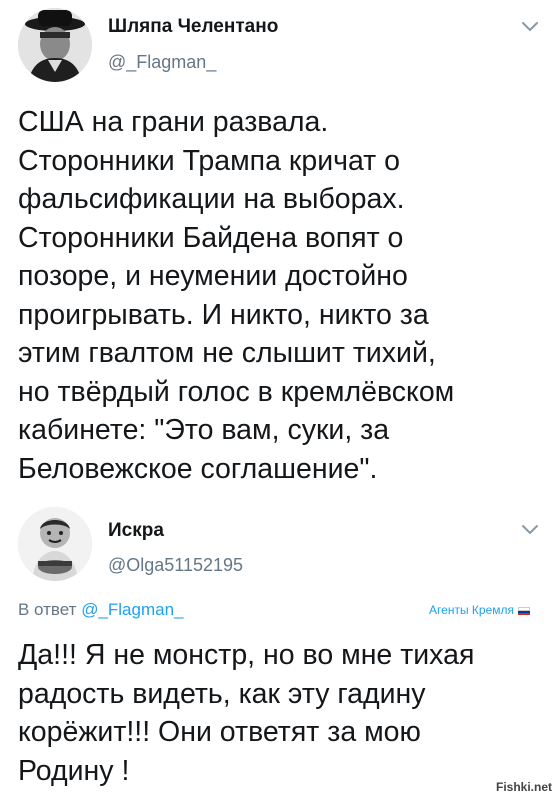  I want to click on russian-flag-icon, so click(524, 611).